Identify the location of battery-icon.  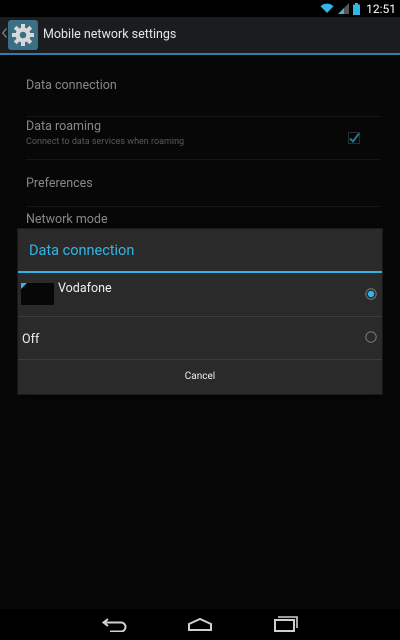
(357, 8).